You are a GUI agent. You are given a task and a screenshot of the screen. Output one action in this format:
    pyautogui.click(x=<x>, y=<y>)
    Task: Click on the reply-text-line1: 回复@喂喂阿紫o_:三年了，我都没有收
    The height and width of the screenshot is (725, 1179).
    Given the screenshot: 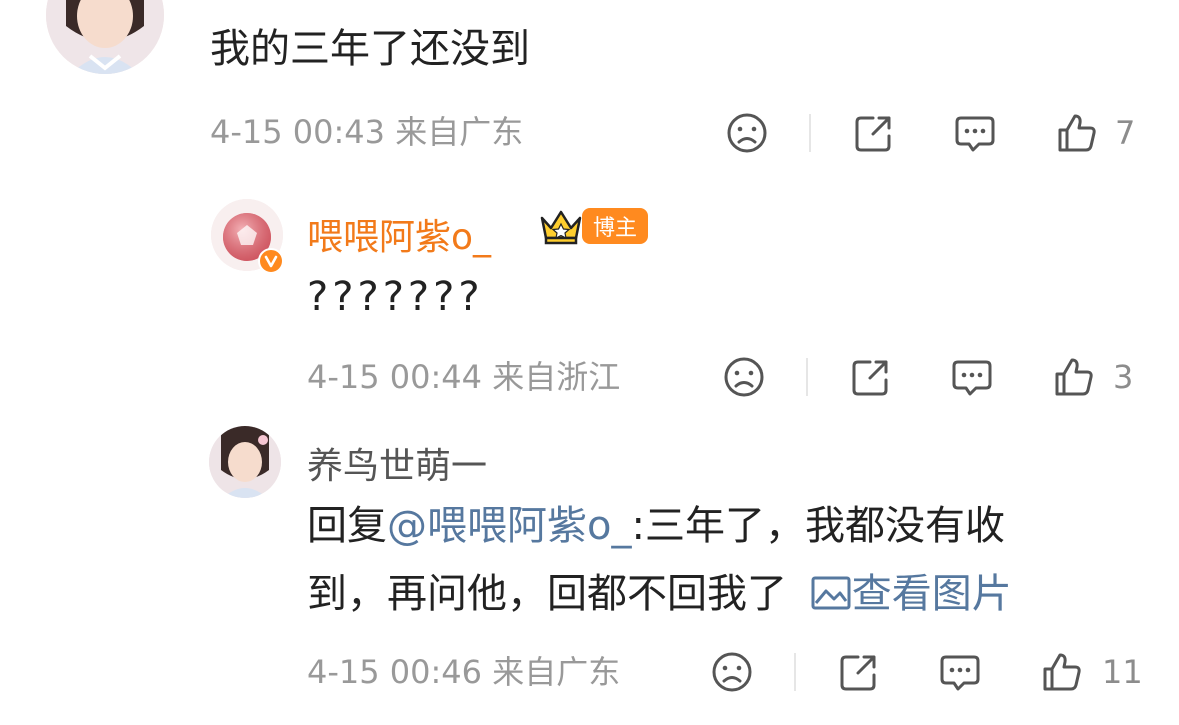 What is the action you would take?
    pyautogui.click(x=656, y=526)
    